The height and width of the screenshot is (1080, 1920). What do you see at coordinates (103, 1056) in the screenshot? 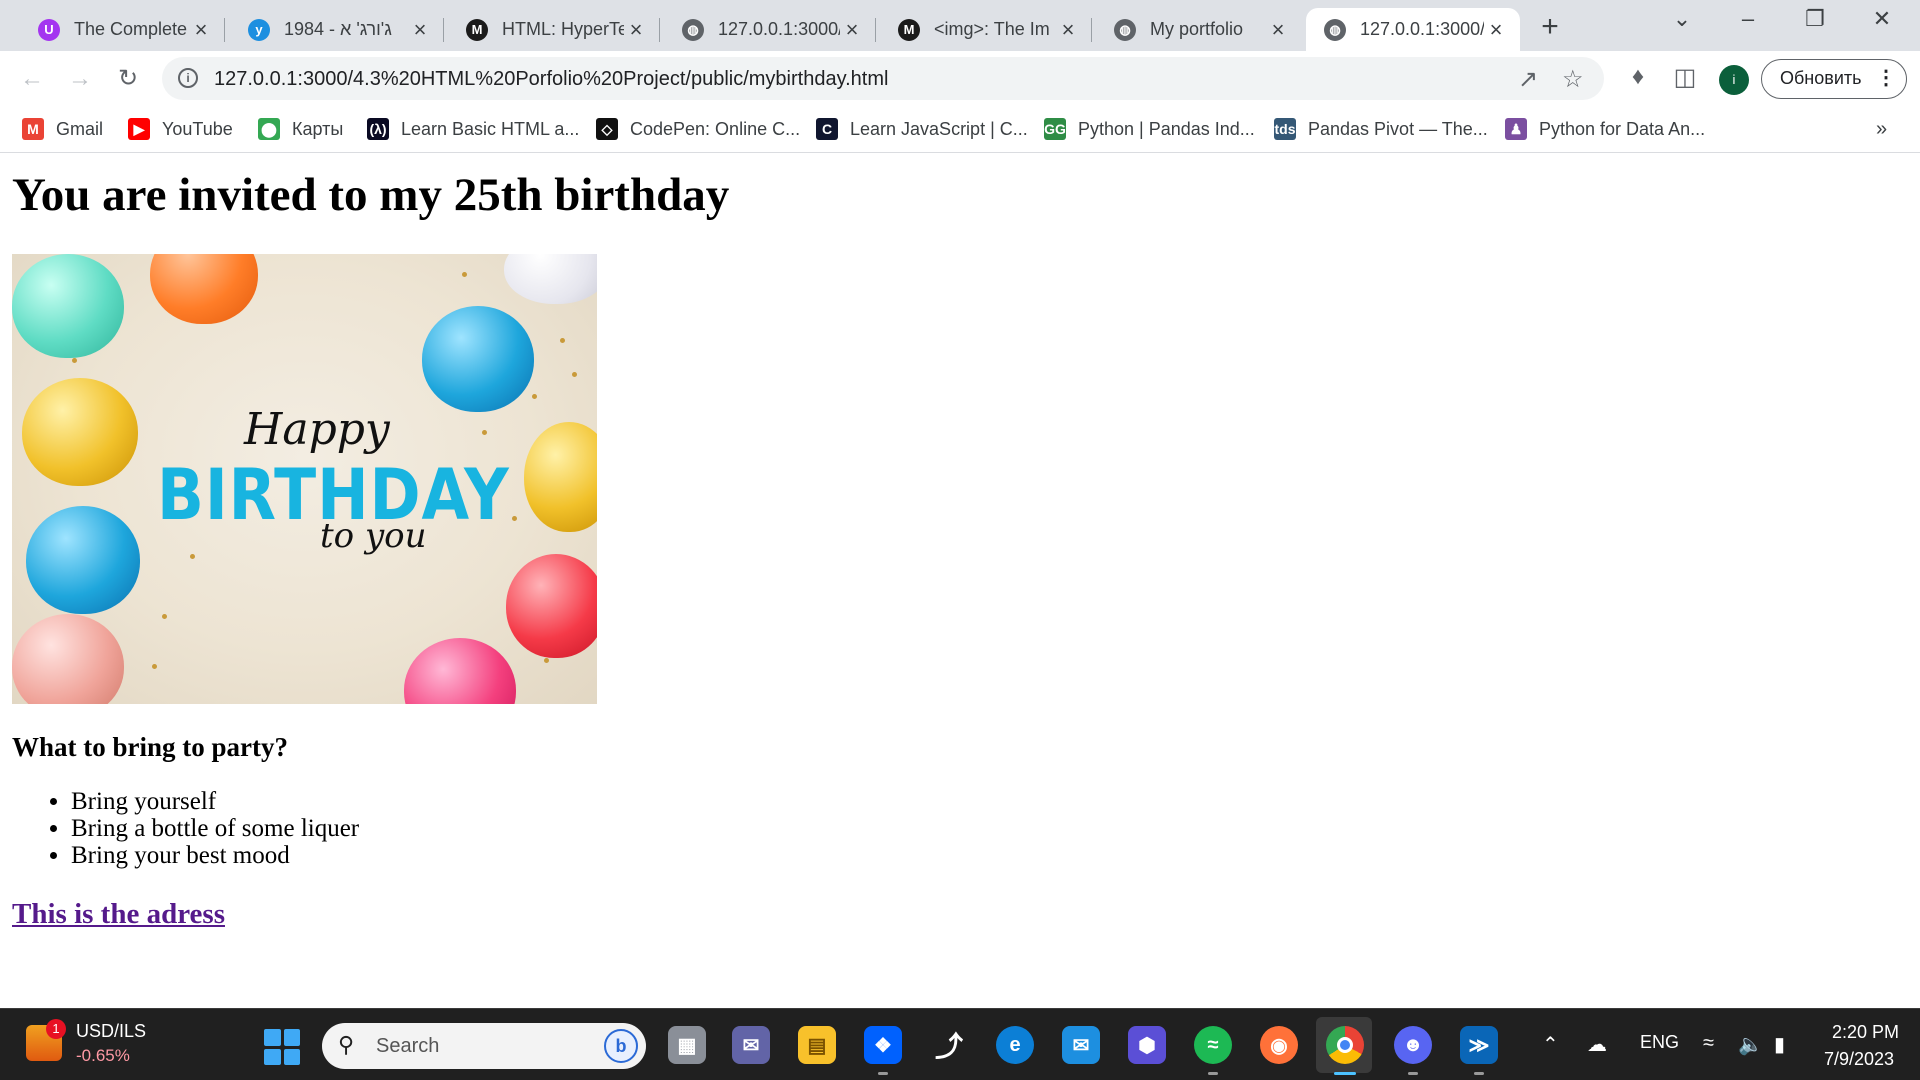
I see `widget-value: -0.65%` at bounding box center [103, 1056].